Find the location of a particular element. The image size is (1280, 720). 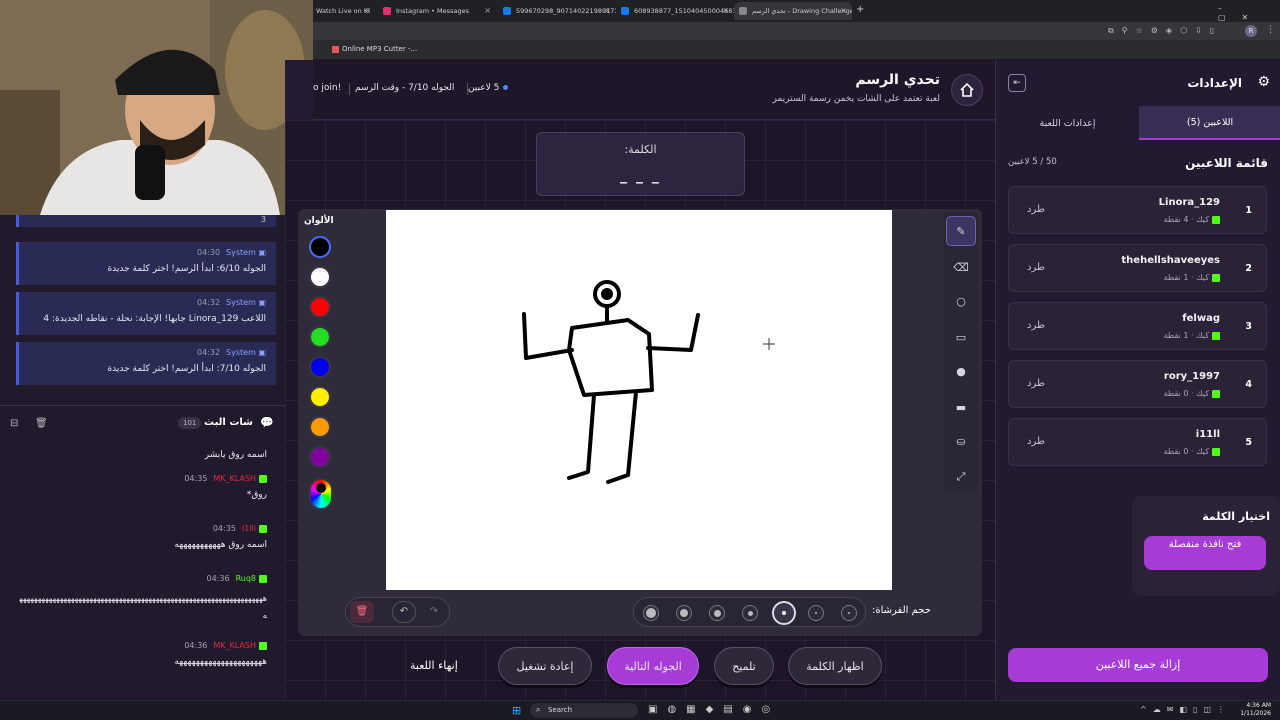

color-swatch-blue is located at coordinates (320, 367).